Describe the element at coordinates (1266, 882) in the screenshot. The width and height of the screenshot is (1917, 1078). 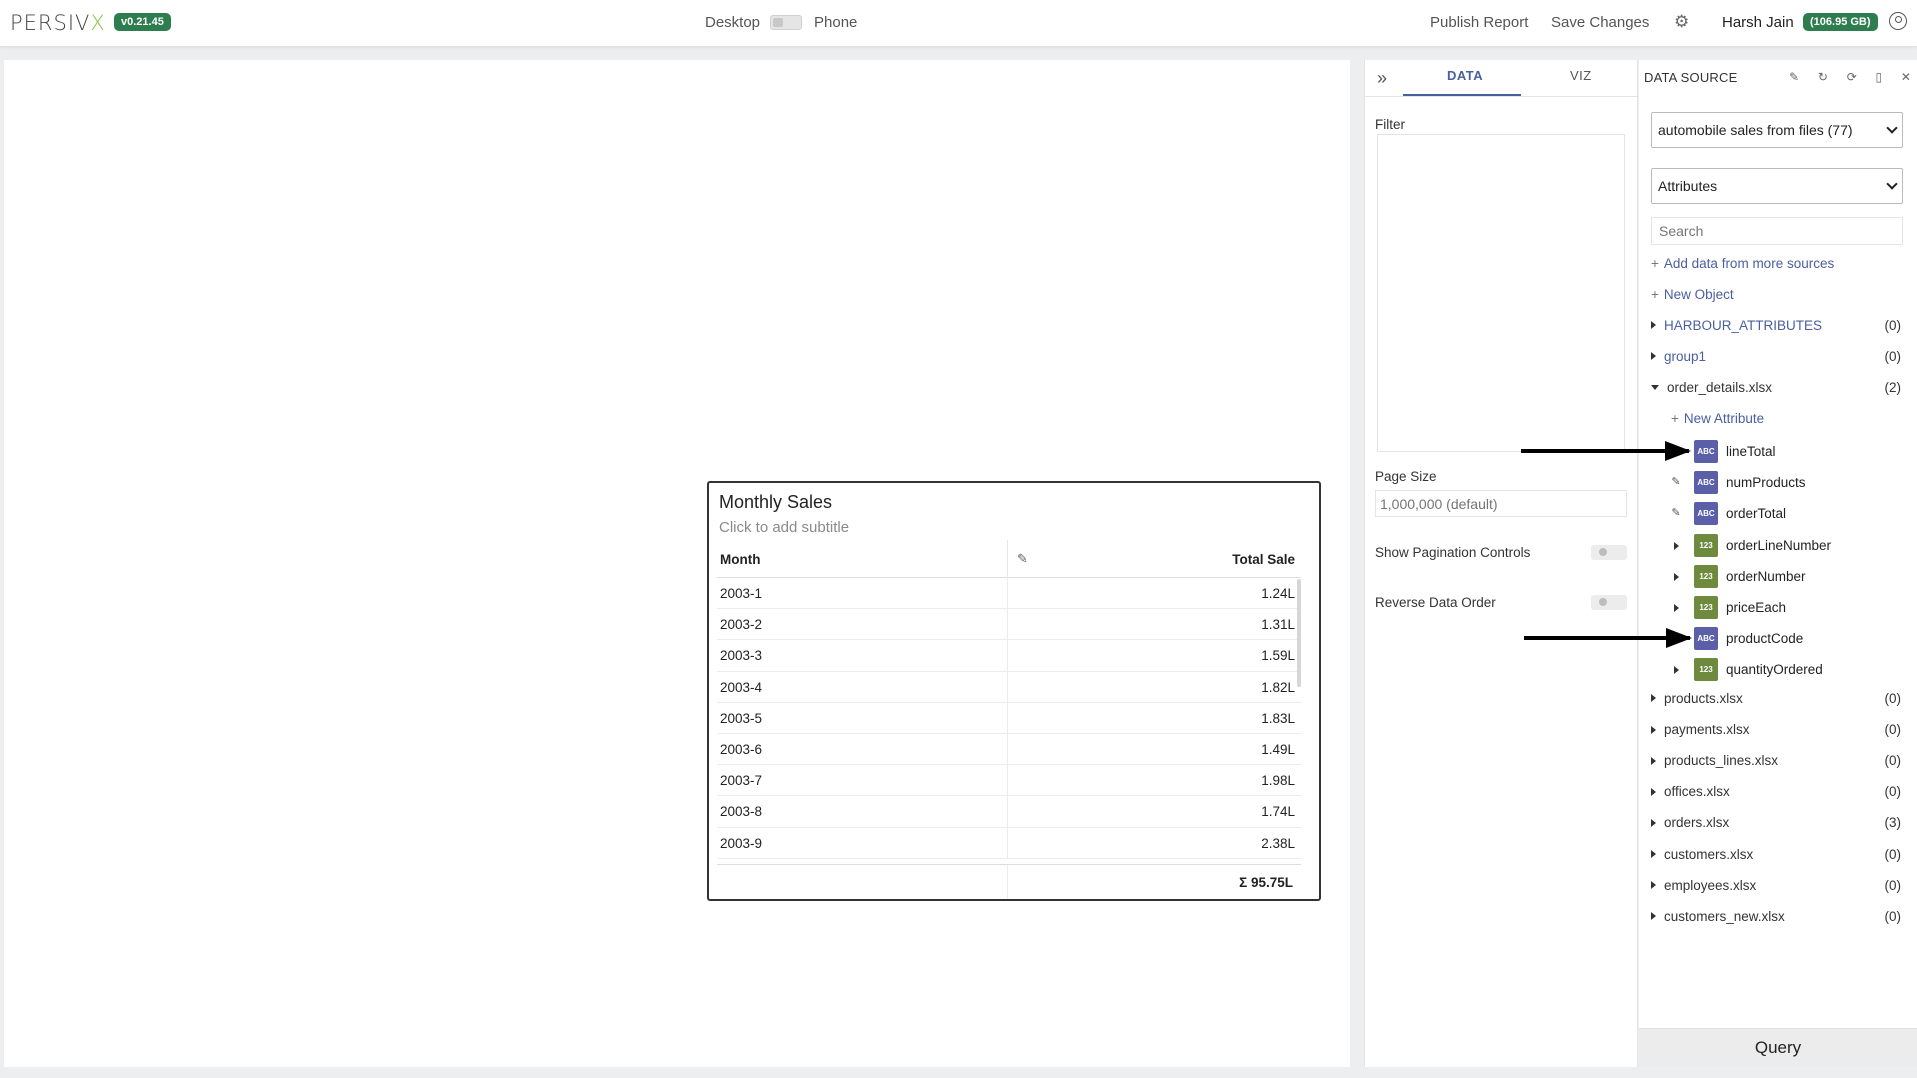
I see `footer-total: Σ 95.75L` at that location.